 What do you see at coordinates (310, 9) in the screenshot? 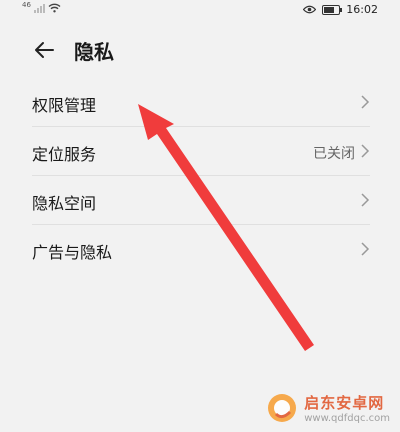
I see `eye-comfort-icon` at bounding box center [310, 9].